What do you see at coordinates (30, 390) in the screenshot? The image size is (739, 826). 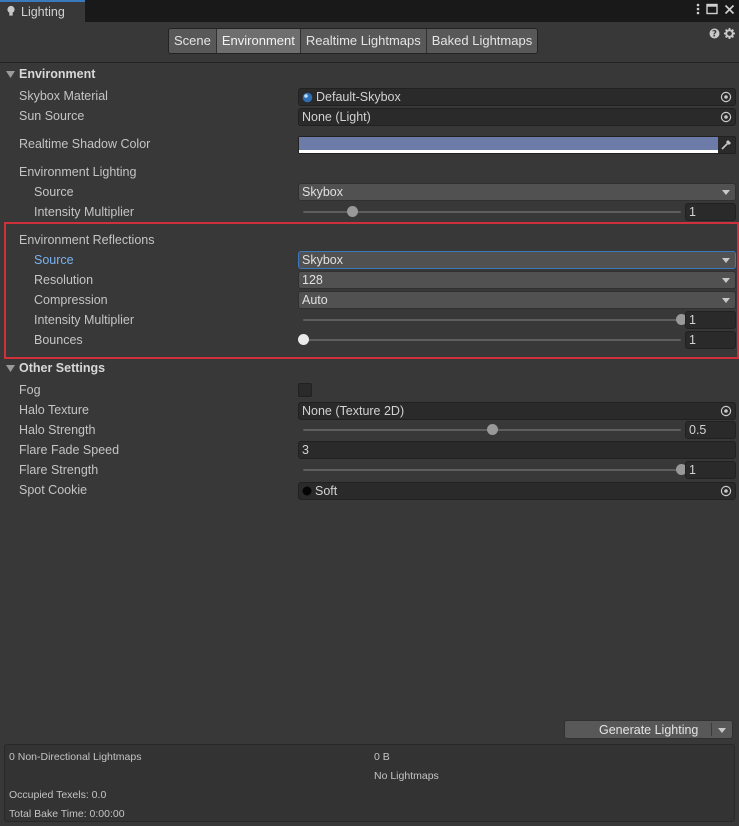 I see `fog-label: Fog` at bounding box center [30, 390].